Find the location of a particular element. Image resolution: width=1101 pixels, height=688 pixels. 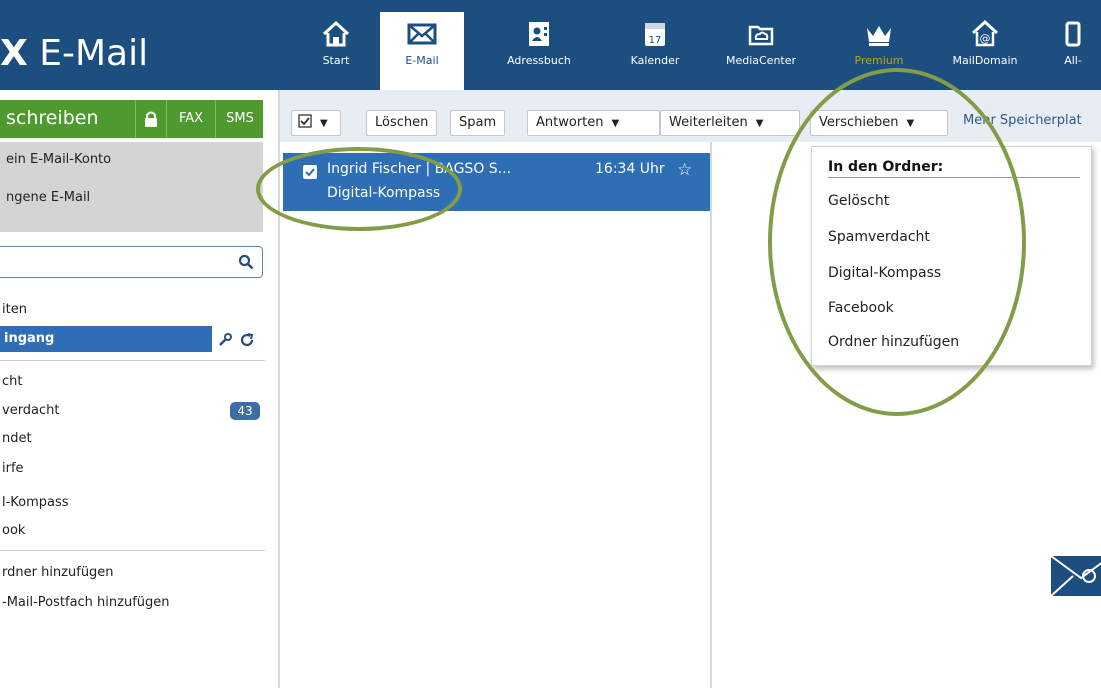

nav-label: All- is located at coordinates (1073, 60).